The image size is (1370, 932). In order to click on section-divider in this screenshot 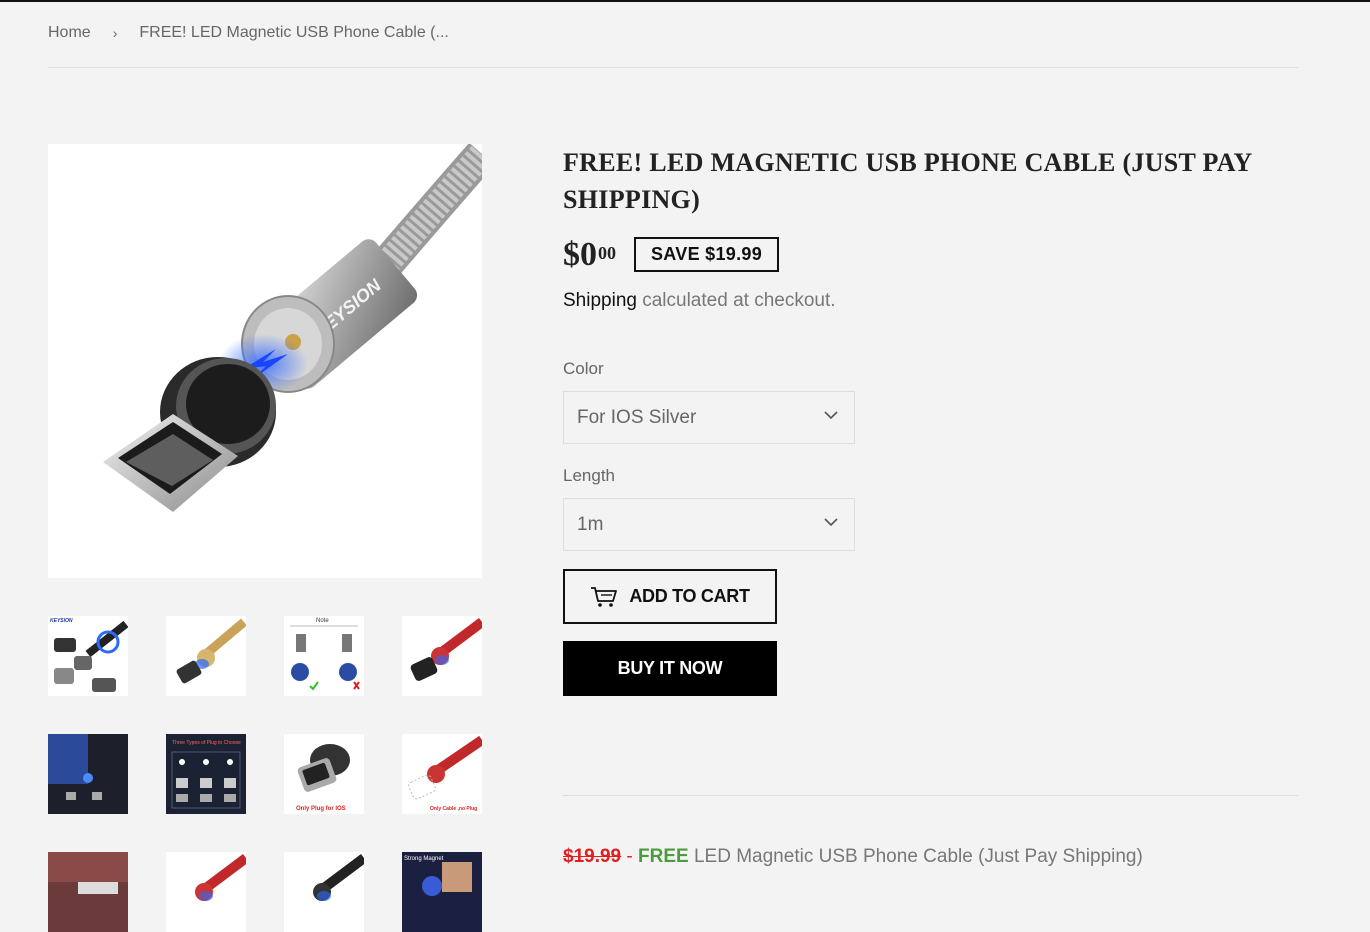, I will do `click(930, 795)`.